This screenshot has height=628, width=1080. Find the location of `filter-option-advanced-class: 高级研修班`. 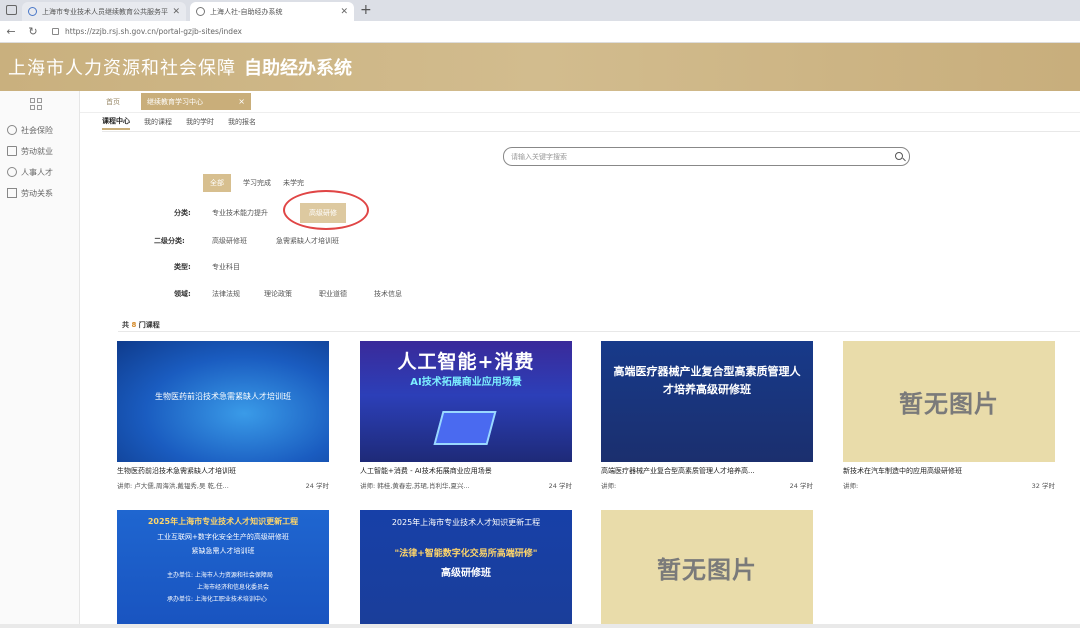

filter-option-advanced-class: 高级研修班 is located at coordinates (229, 241).